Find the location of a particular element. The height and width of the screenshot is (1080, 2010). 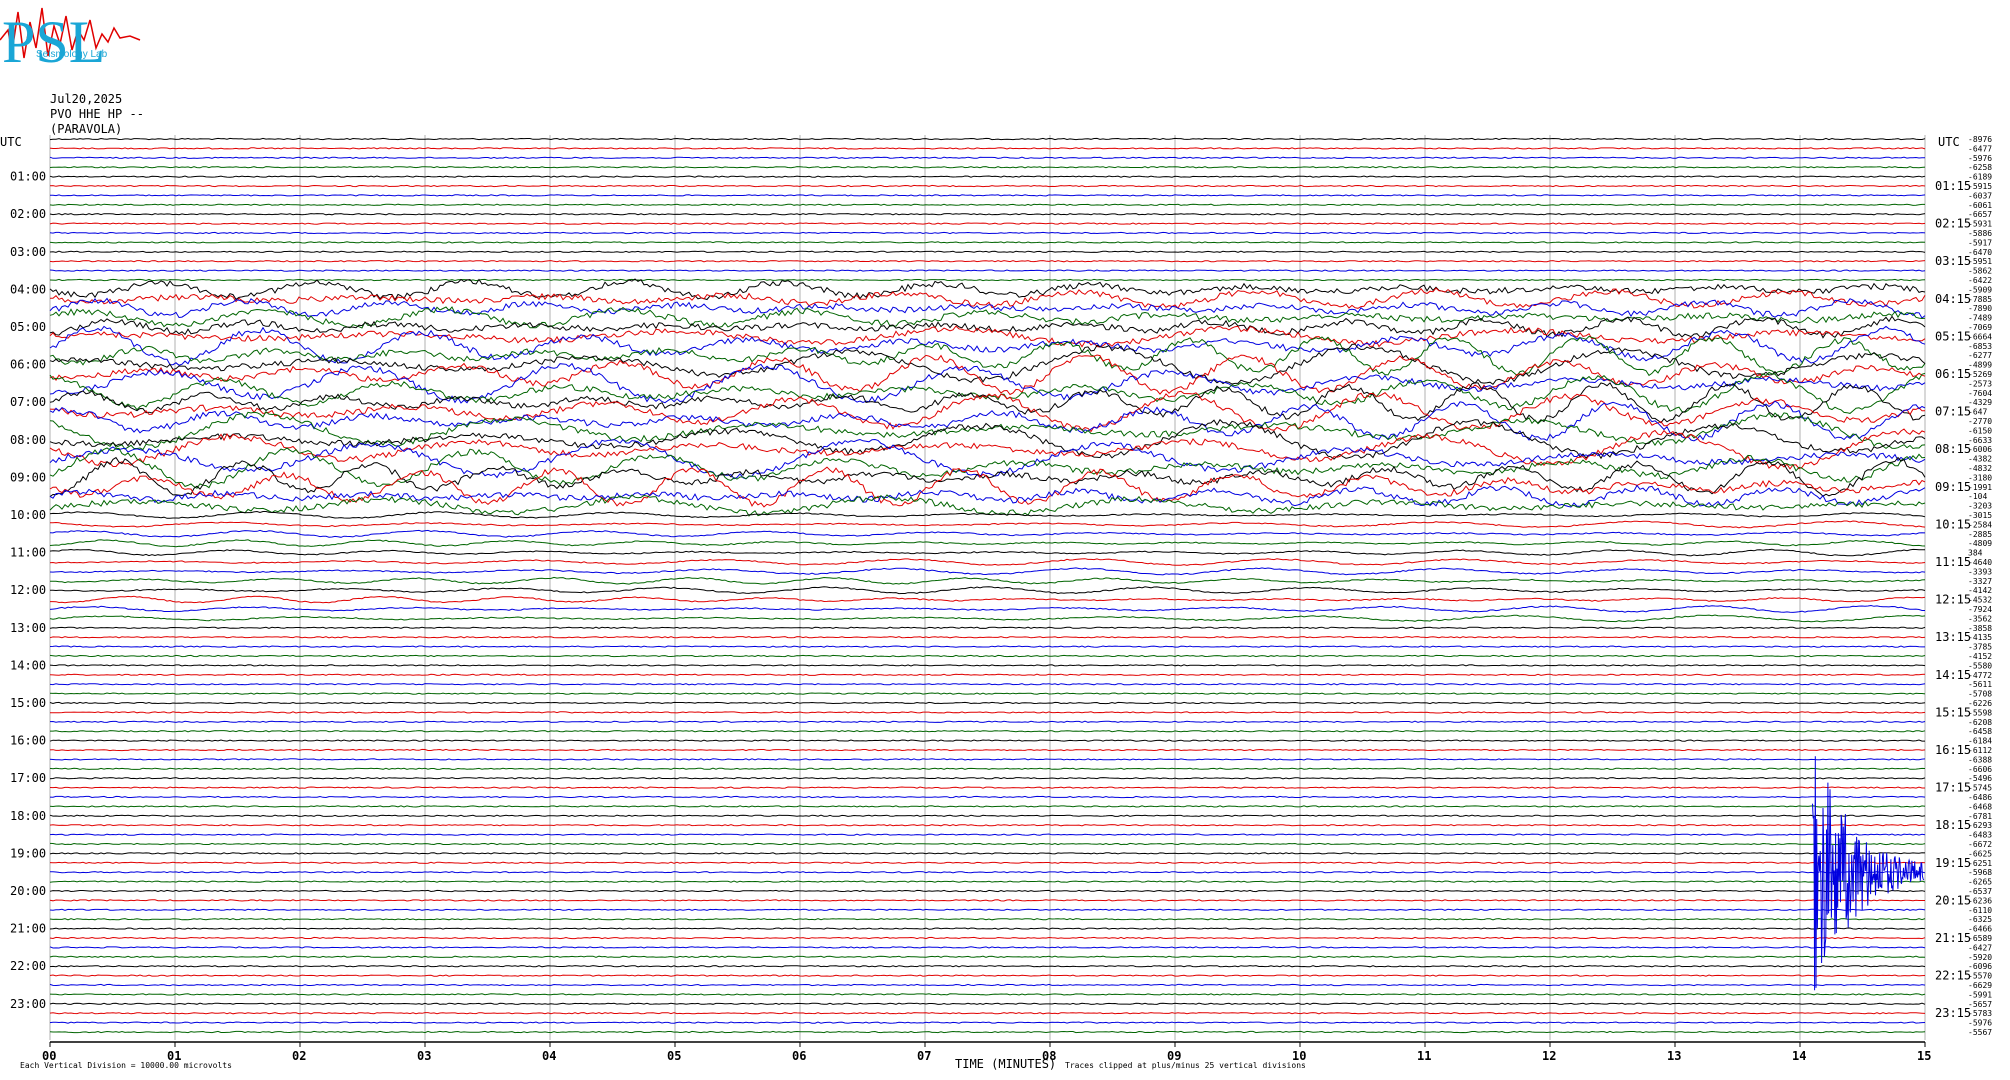

left-hour-label: 12:00 is located at coordinates (28, 590).